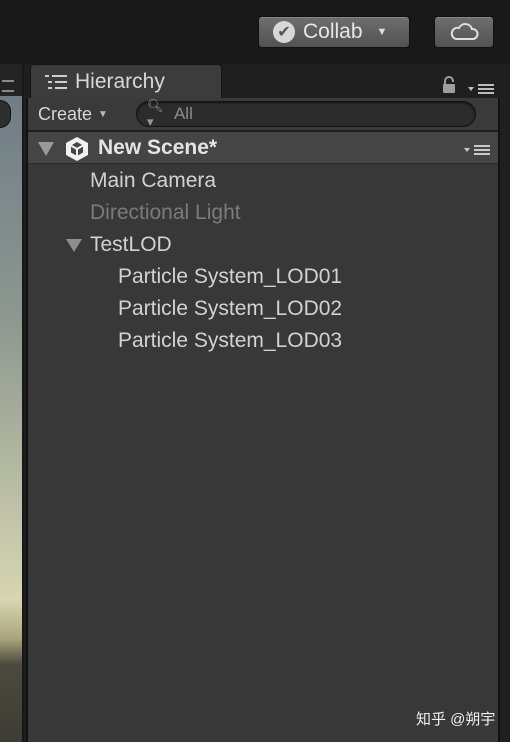 The image size is (510, 742). What do you see at coordinates (481, 89) in the screenshot?
I see `panel-menu-icon` at bounding box center [481, 89].